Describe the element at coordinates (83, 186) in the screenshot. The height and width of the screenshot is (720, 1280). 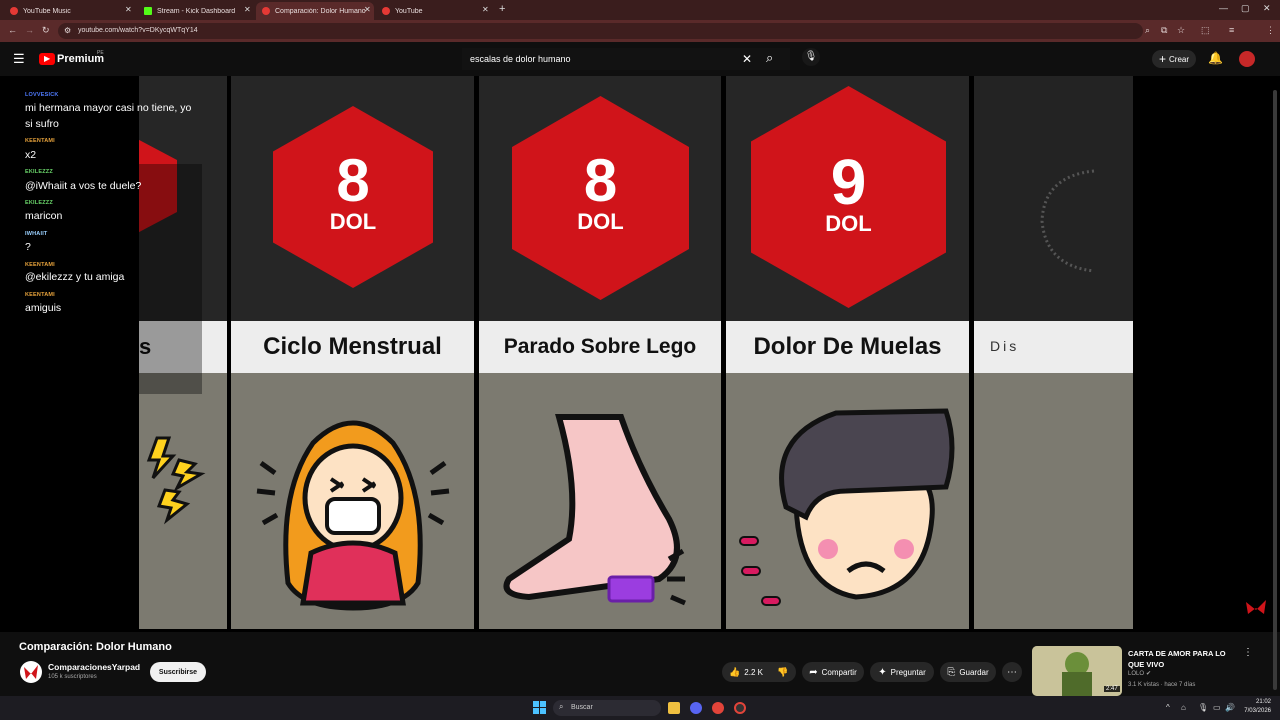
I see `chat-message: @iWhaiit a vos te duele?` at that location.